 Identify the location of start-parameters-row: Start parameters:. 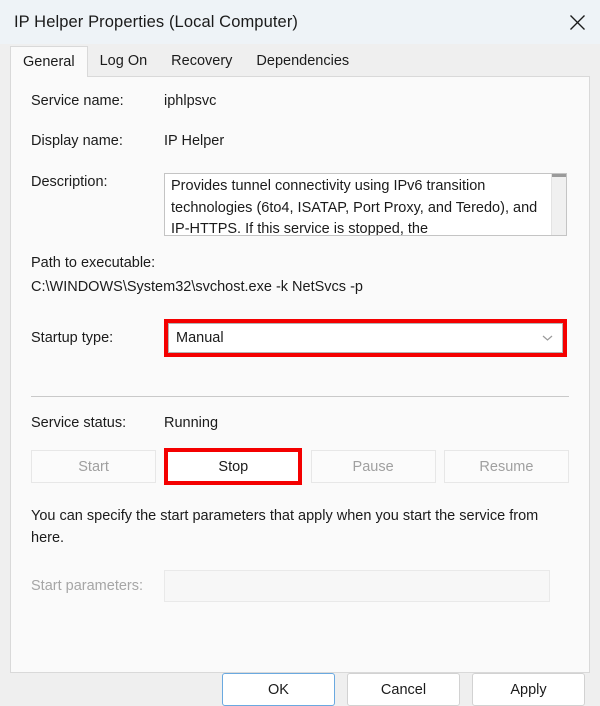
(300, 586).